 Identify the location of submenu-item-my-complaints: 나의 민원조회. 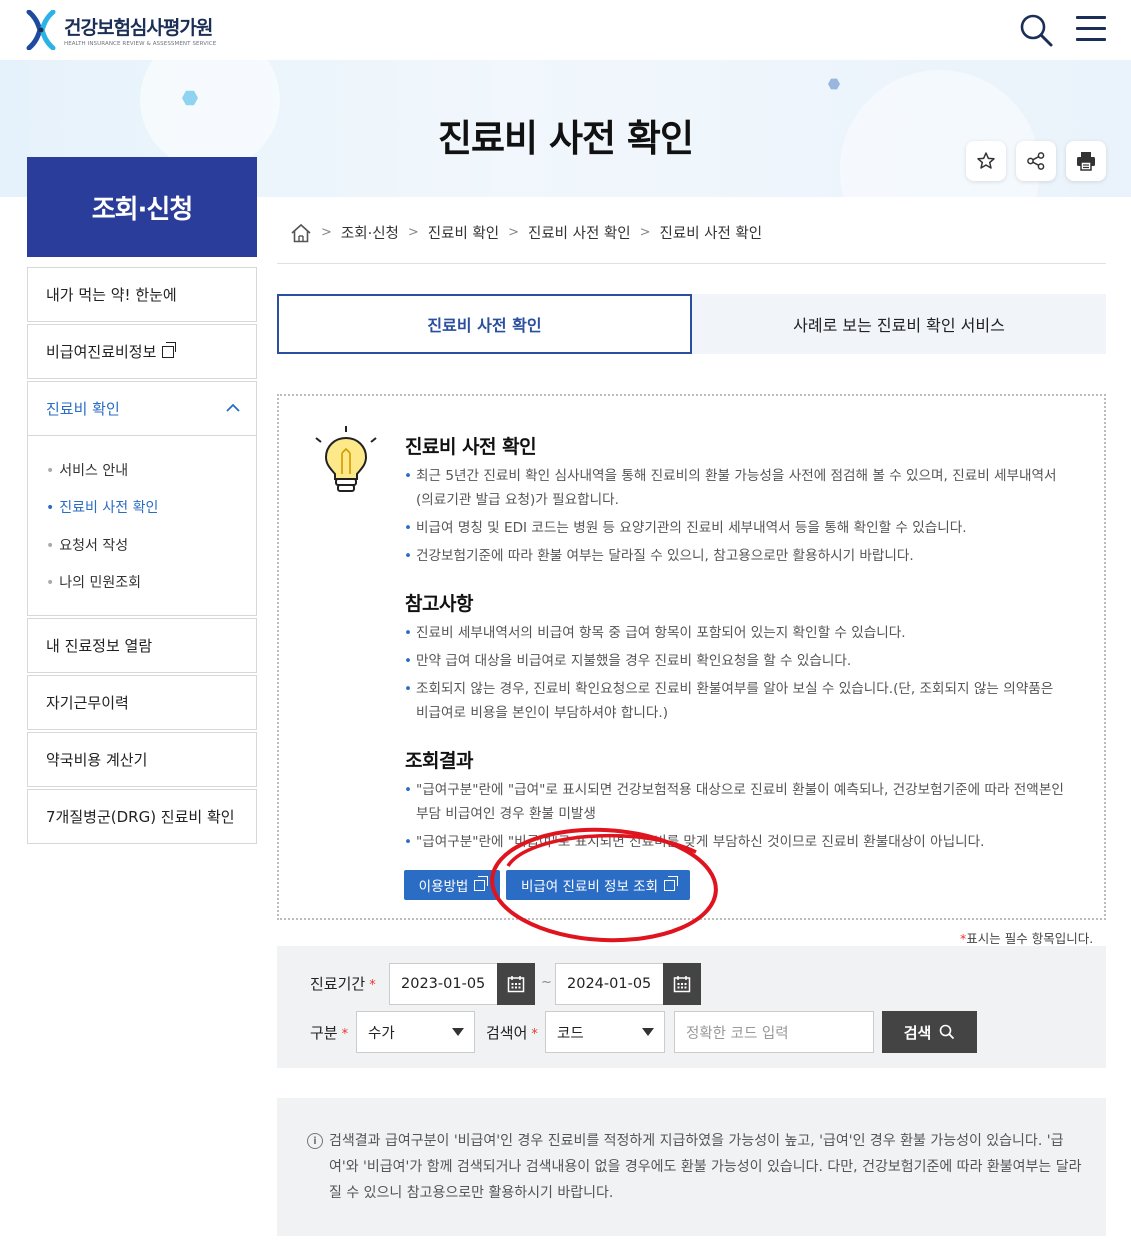
(93, 582).